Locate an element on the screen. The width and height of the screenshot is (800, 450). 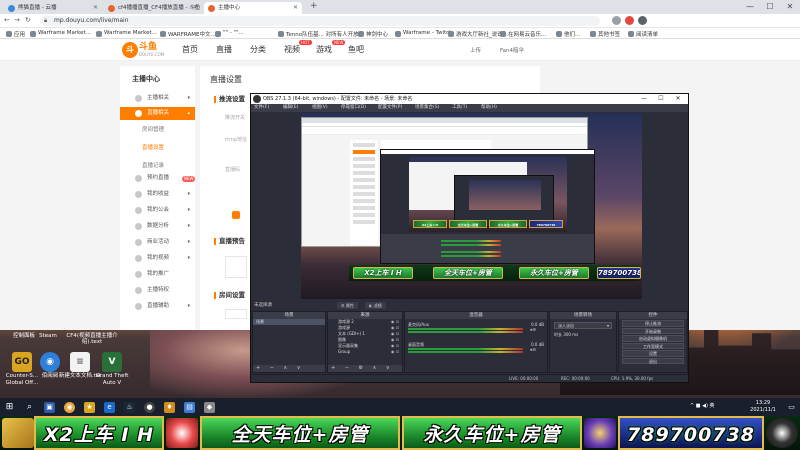
extension-icon is located at coordinates (629, 20).